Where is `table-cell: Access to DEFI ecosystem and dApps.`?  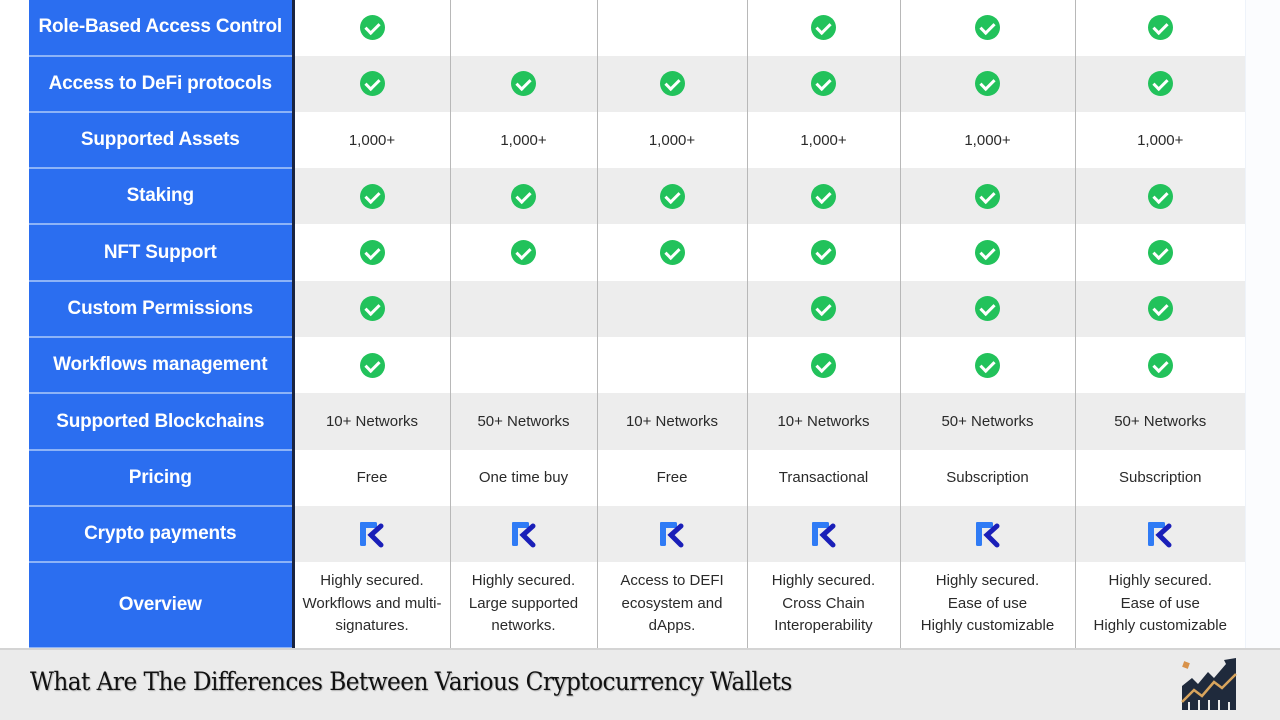
table-cell: Access to DEFI ecosystem and dApps. is located at coordinates (671, 605).